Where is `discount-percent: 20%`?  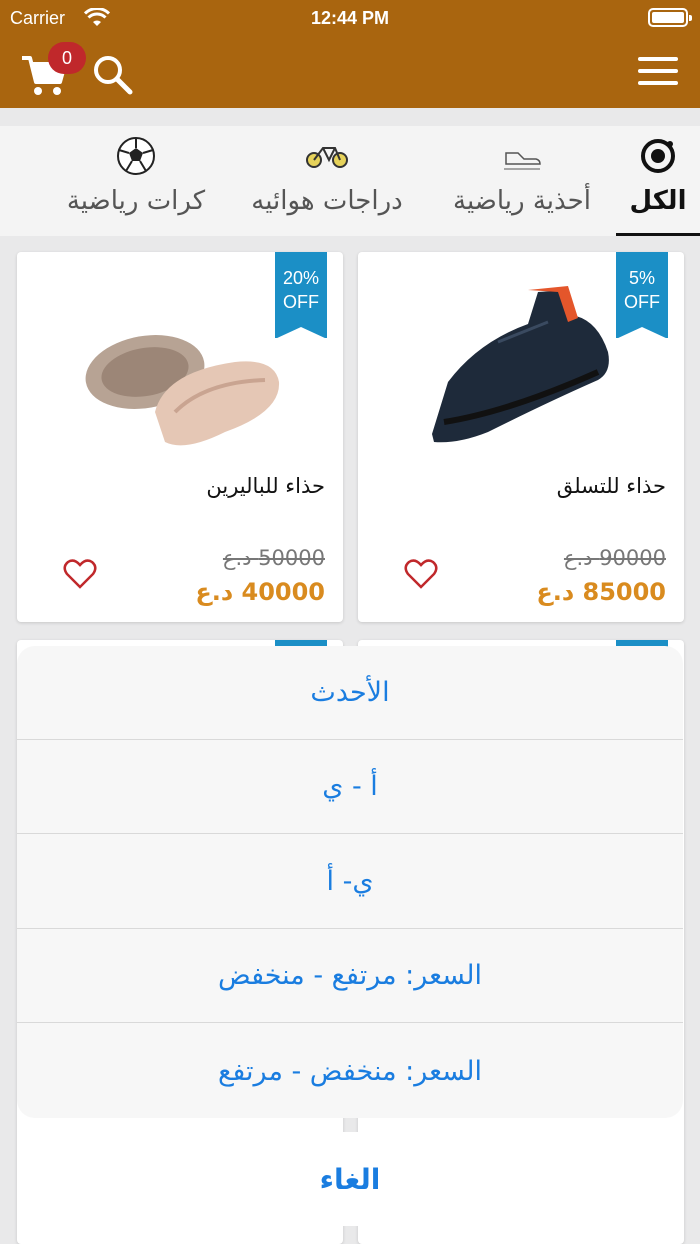
discount-percent: 20% is located at coordinates (301, 278).